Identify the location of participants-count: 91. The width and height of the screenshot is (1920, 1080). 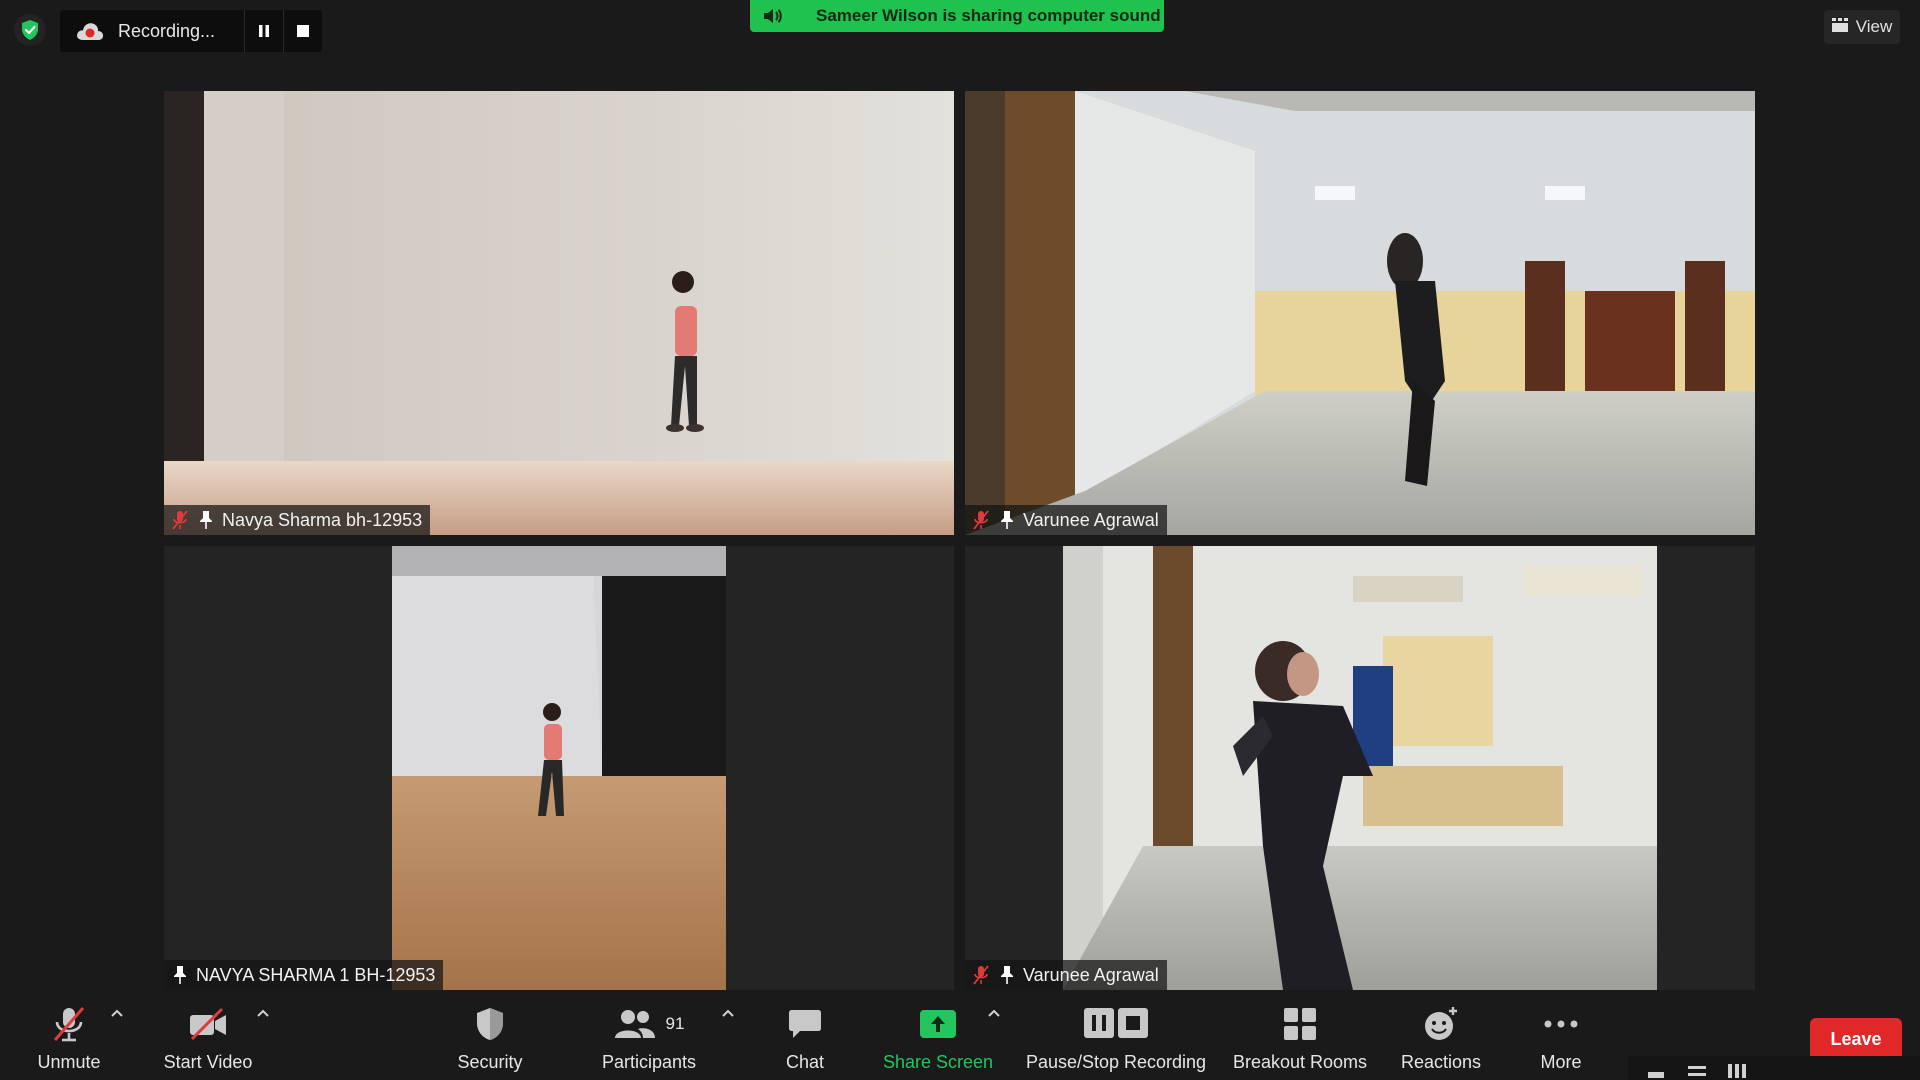
(675, 1023).